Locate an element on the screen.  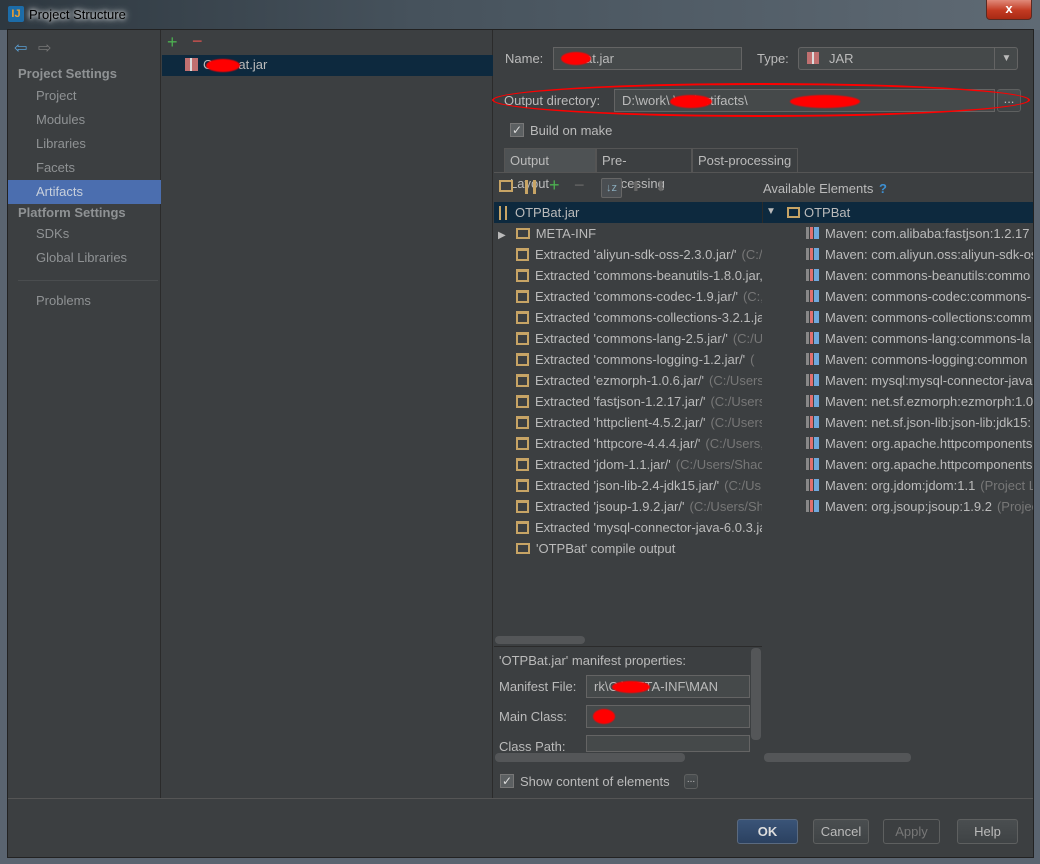
tab-pre-processing: Pre-processing is located at coordinates (644, 169).